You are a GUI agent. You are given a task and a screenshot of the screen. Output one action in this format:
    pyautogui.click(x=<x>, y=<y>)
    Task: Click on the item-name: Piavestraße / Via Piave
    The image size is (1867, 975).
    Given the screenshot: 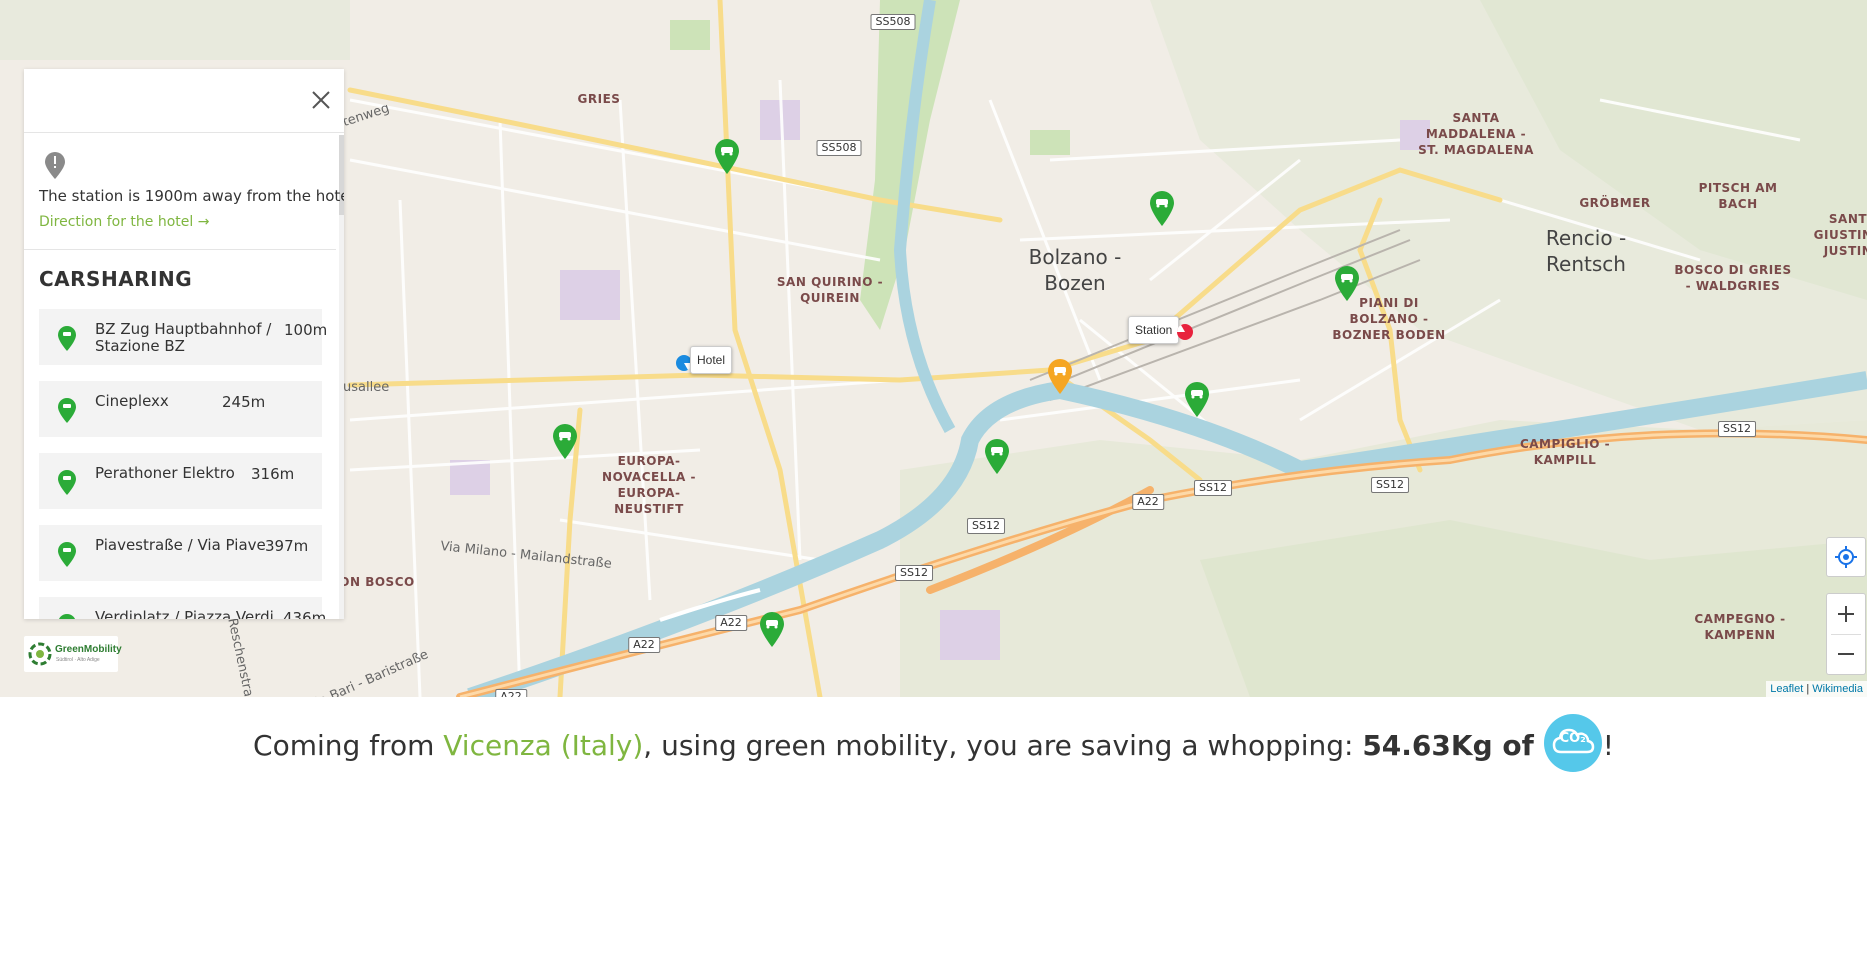 What is the action you would take?
    pyautogui.click(x=180, y=545)
    